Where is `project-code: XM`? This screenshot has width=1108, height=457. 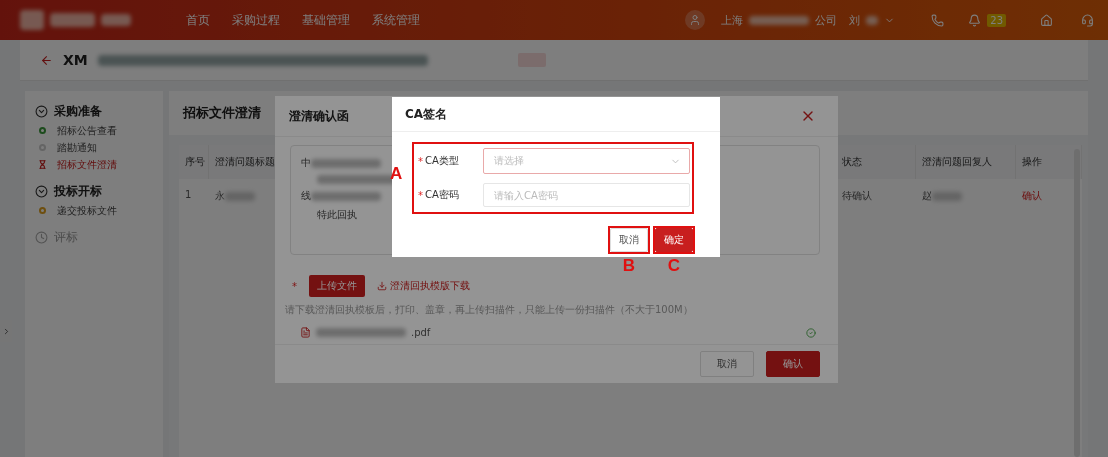 project-code: XM is located at coordinates (75, 60).